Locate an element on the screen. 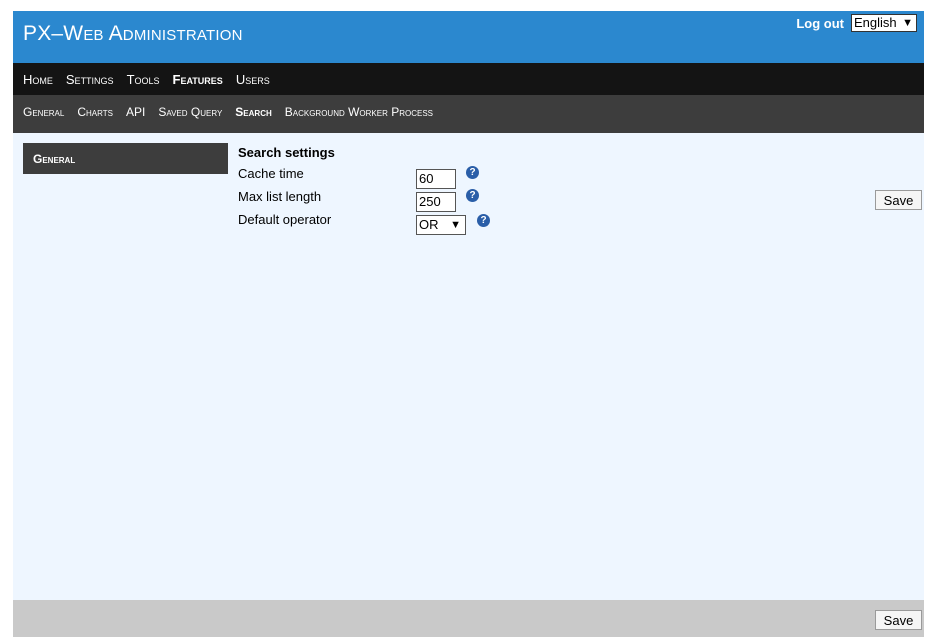 This screenshot has width=930, height=637. max-list-length-row: Max list length 250 ? is located at coordinates (378, 200).